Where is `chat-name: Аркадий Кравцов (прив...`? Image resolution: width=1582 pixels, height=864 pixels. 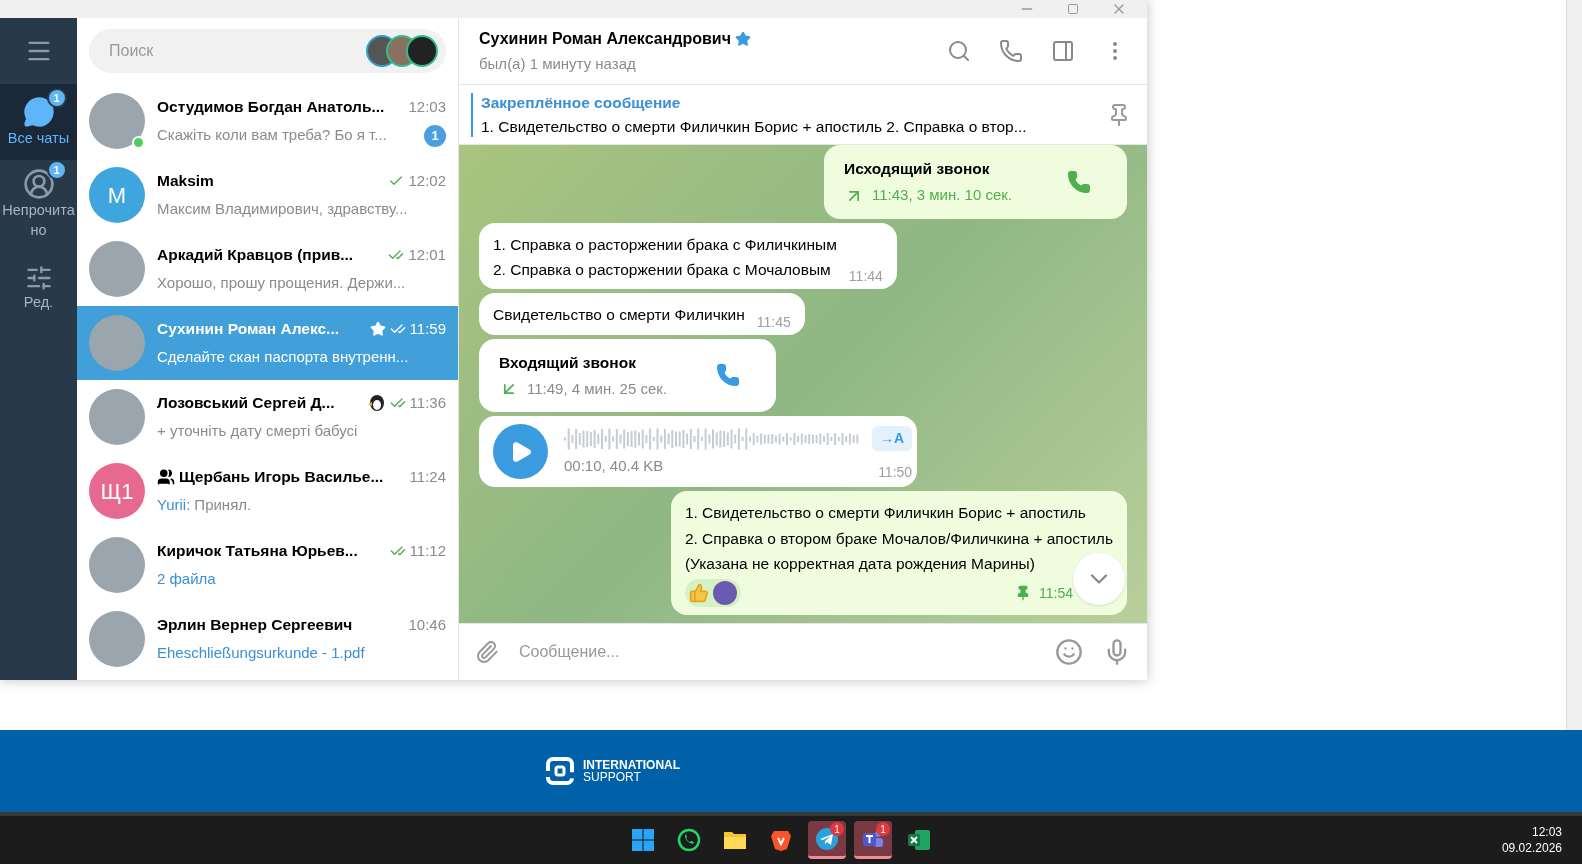 chat-name: Аркадий Кравцов (прив... is located at coordinates (255, 255).